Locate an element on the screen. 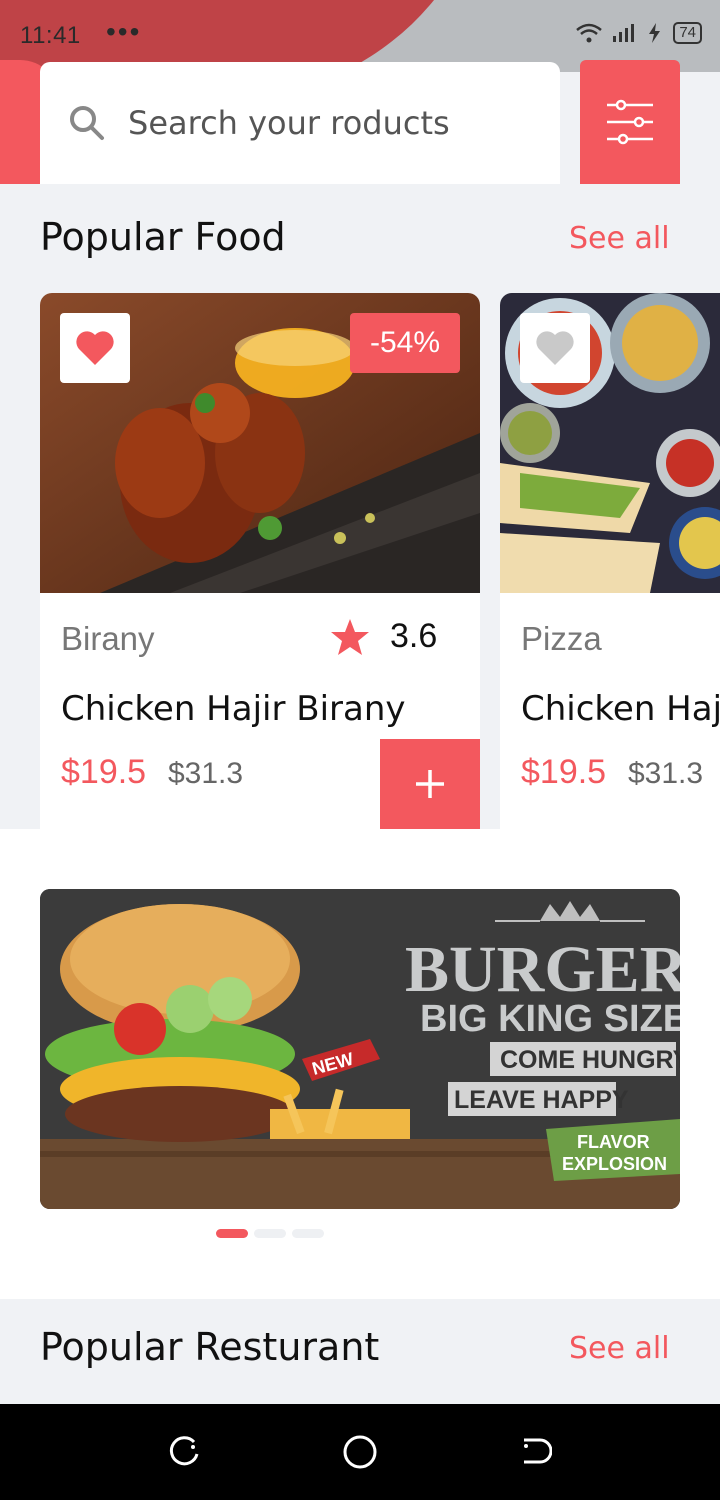 The width and height of the screenshot is (720, 1500). add-to-cart-button is located at coordinates (430, 784).